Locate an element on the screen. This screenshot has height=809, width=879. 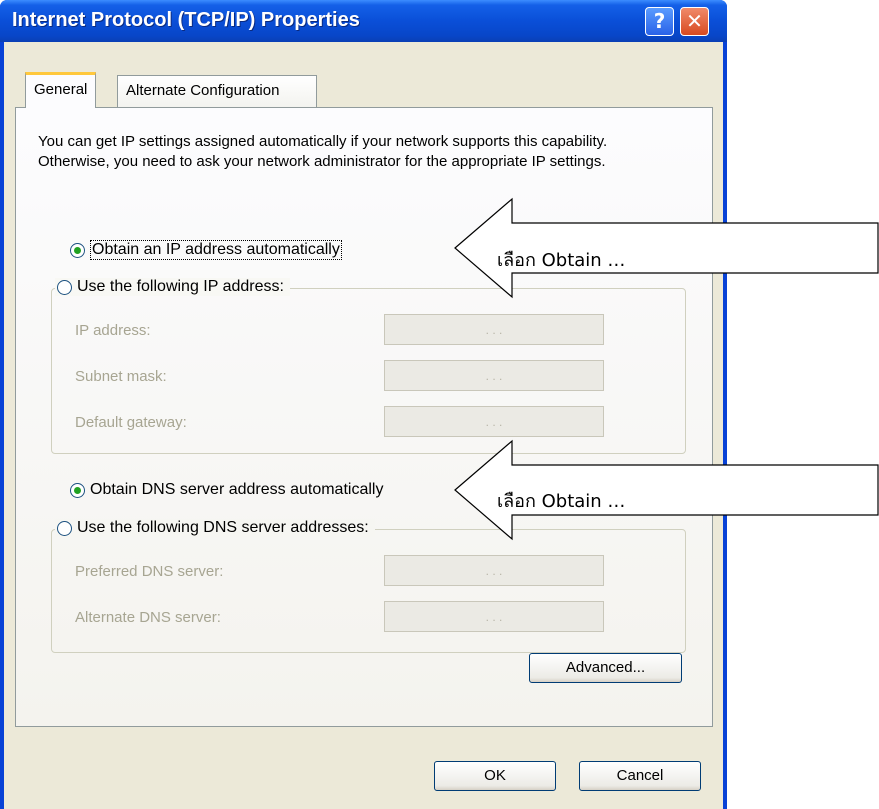
help-button: ? is located at coordinates (659, 21).